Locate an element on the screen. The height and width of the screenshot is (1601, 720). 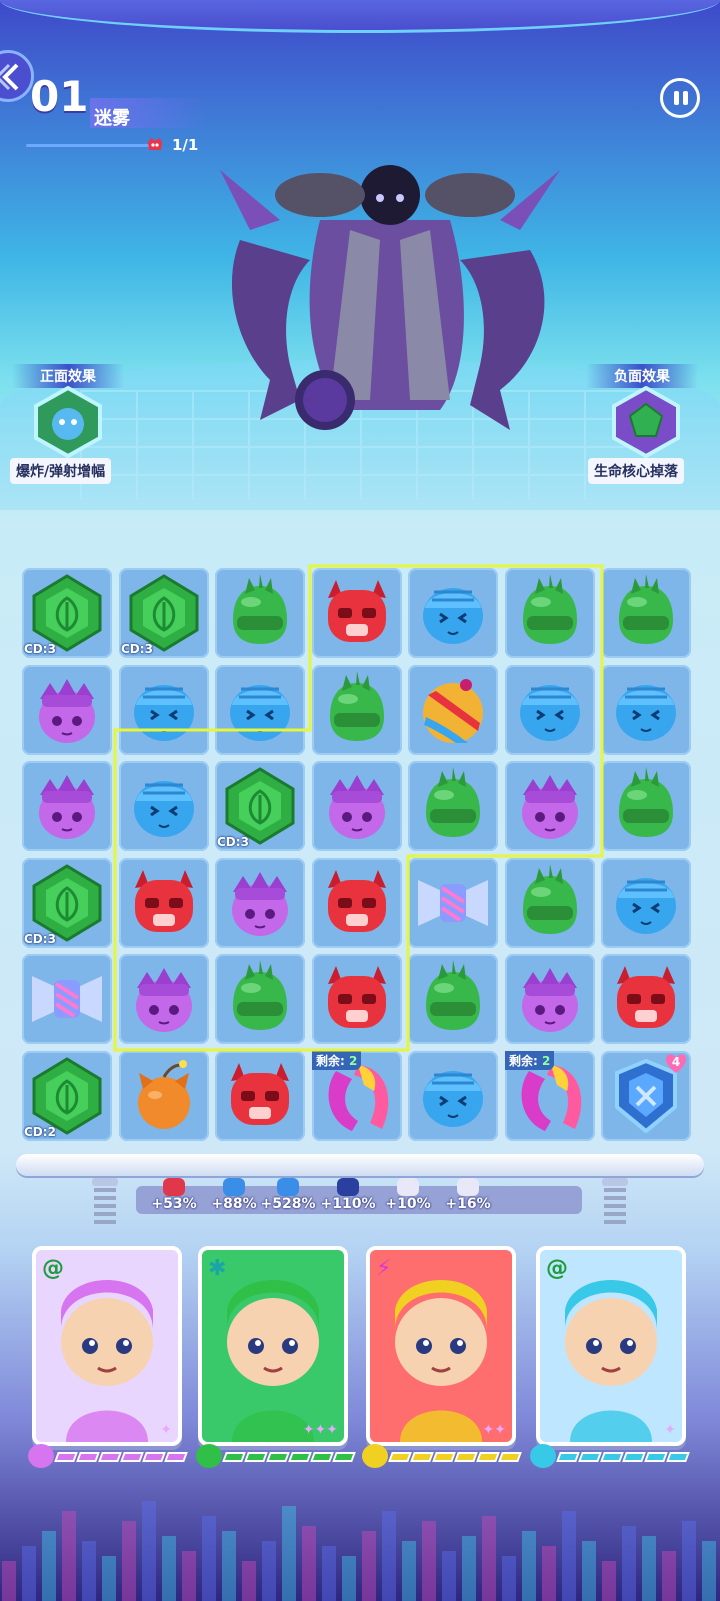
opera-hero-card: @ ✦ is located at coordinates (107, 1346).